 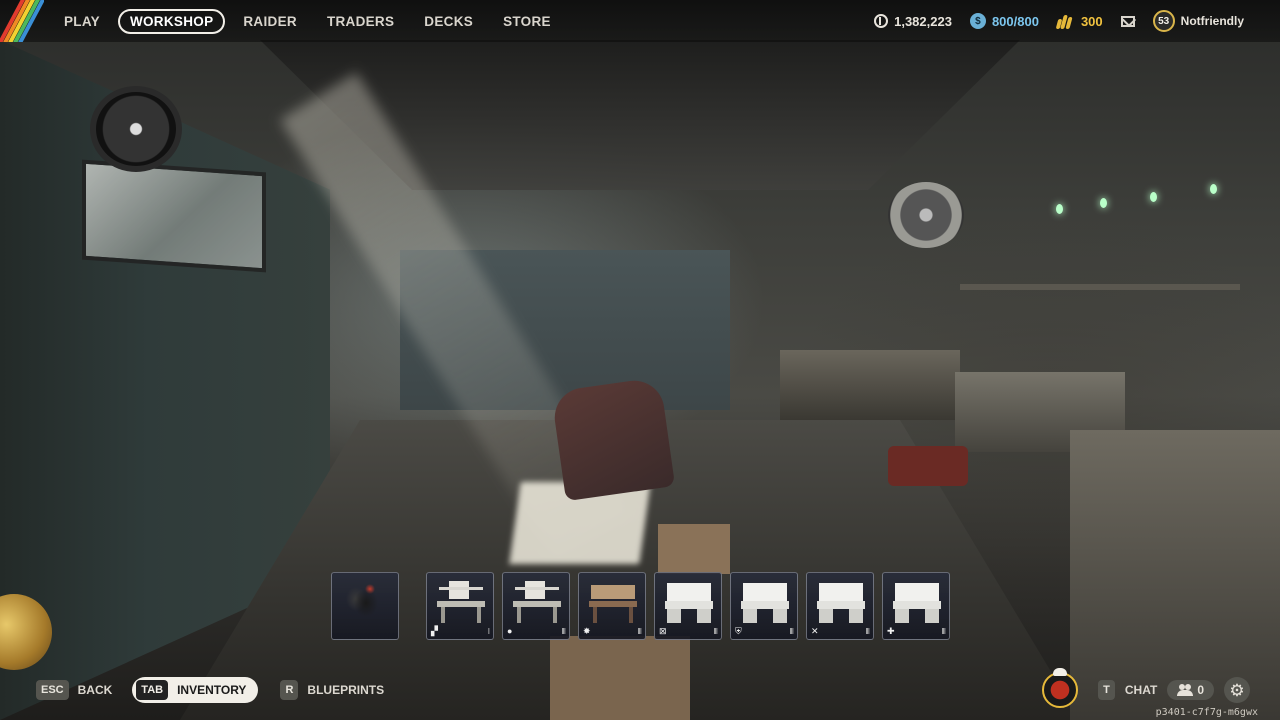 What do you see at coordinates (289, 690) in the screenshot?
I see `r-key: R` at bounding box center [289, 690].